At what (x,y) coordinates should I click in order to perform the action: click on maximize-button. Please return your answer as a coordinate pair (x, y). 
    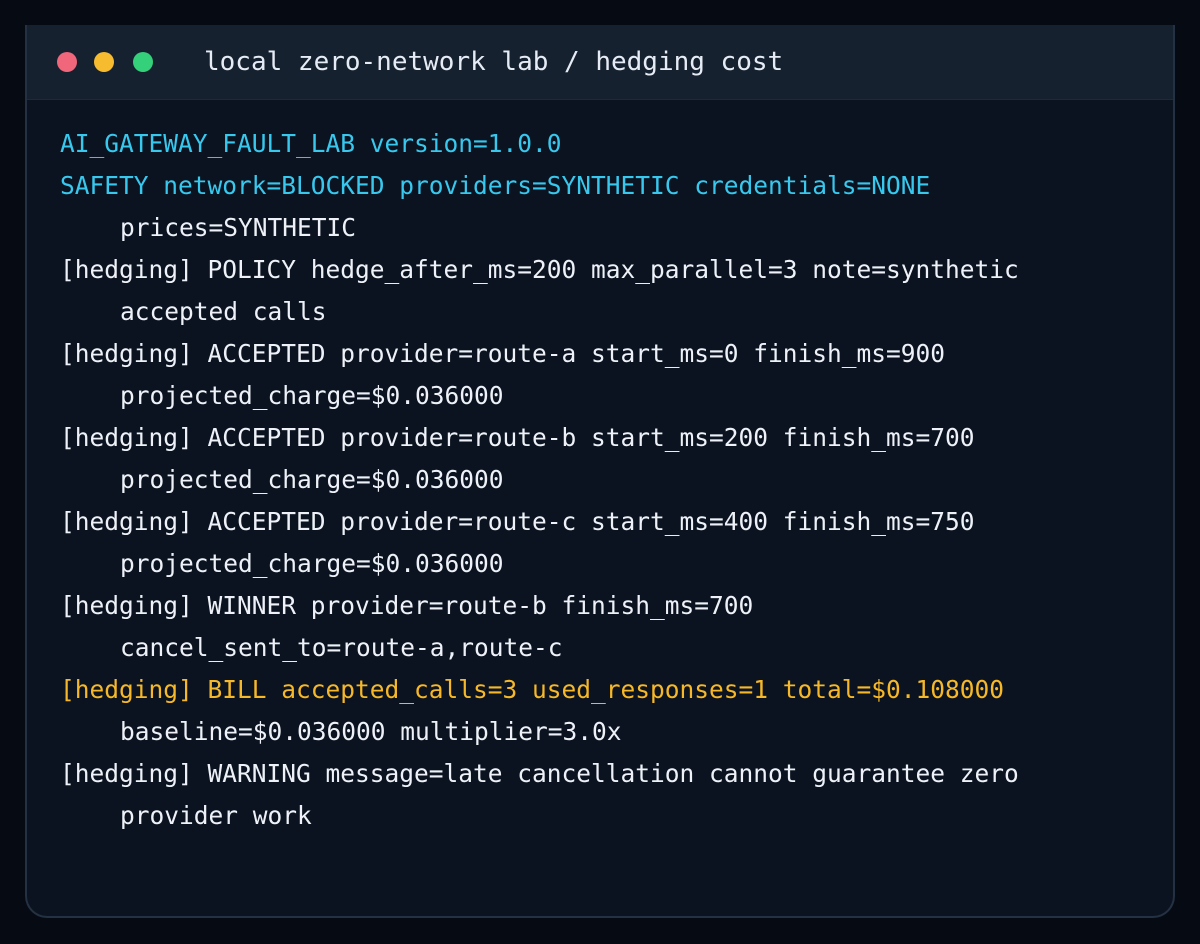
    Looking at the image, I should click on (143, 62).